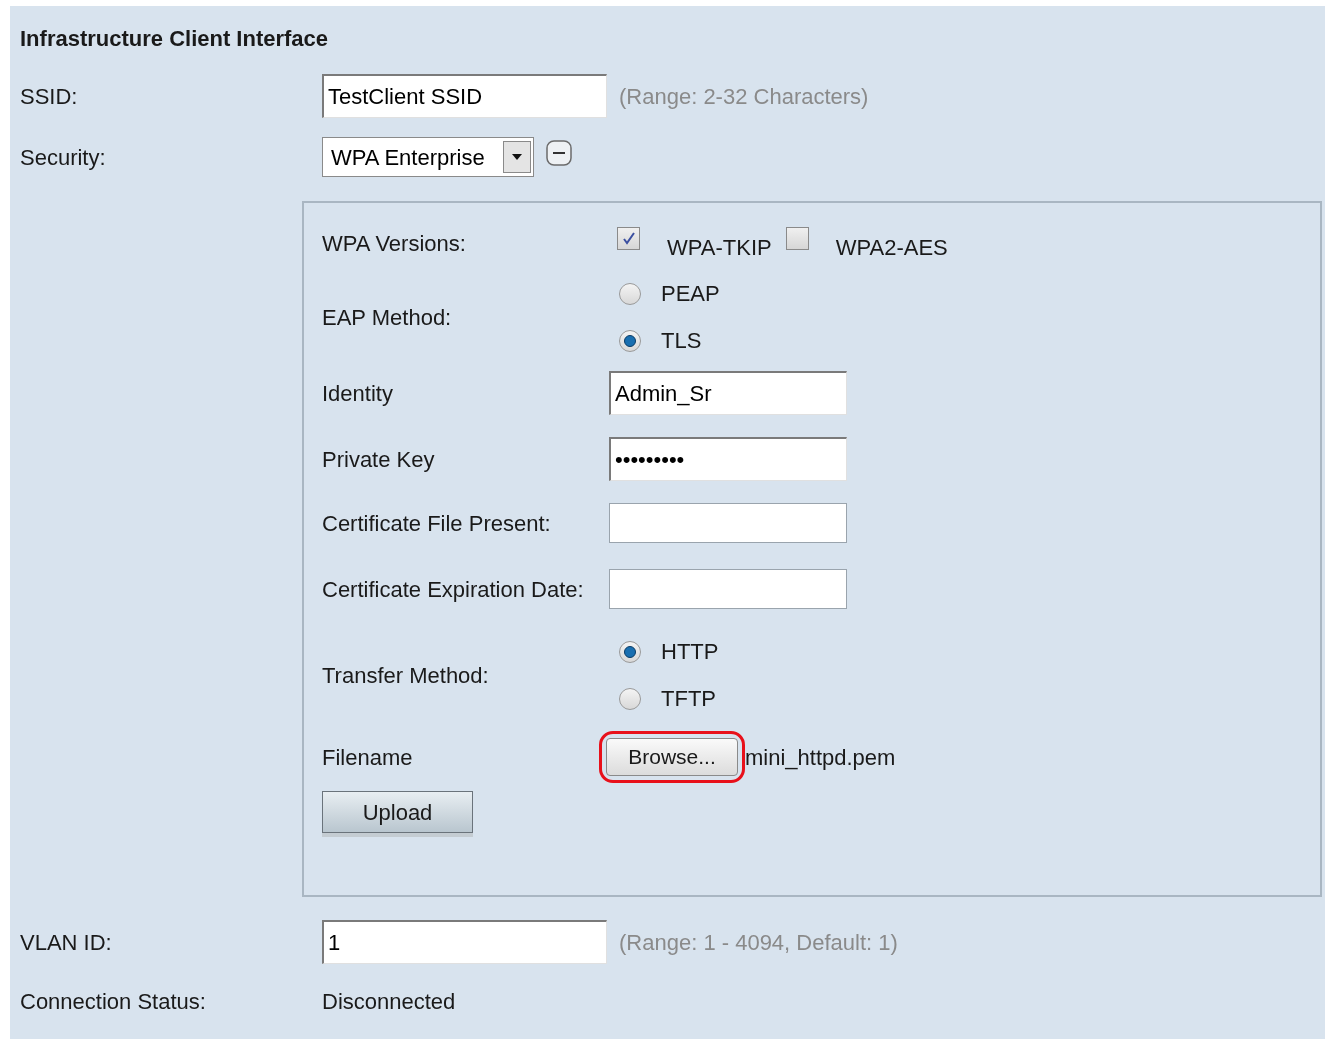 This screenshot has height=1039, width=1327. Describe the element at coordinates (175, 39) in the screenshot. I see `section-title: Infrastructure Client Interface` at that location.